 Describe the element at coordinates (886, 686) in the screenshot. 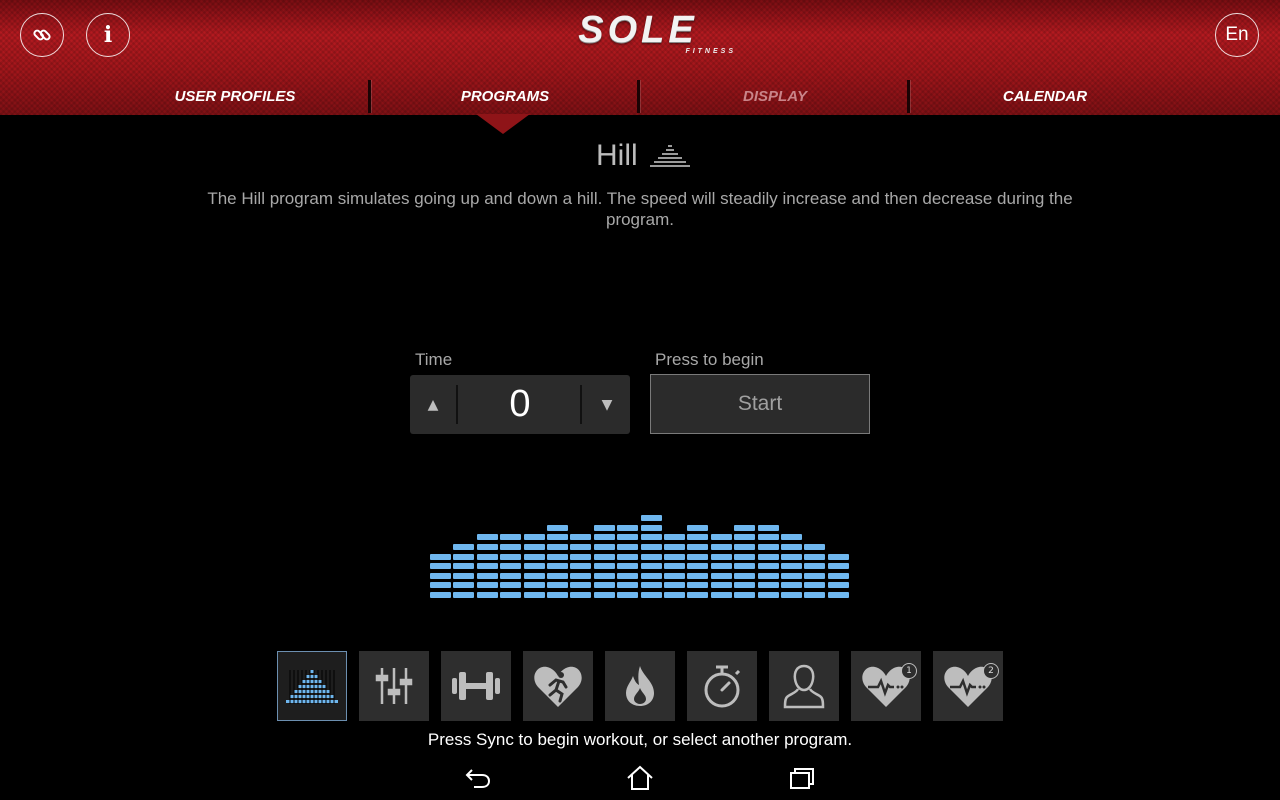

I see `program-heart-rate-1-button: 1` at that location.